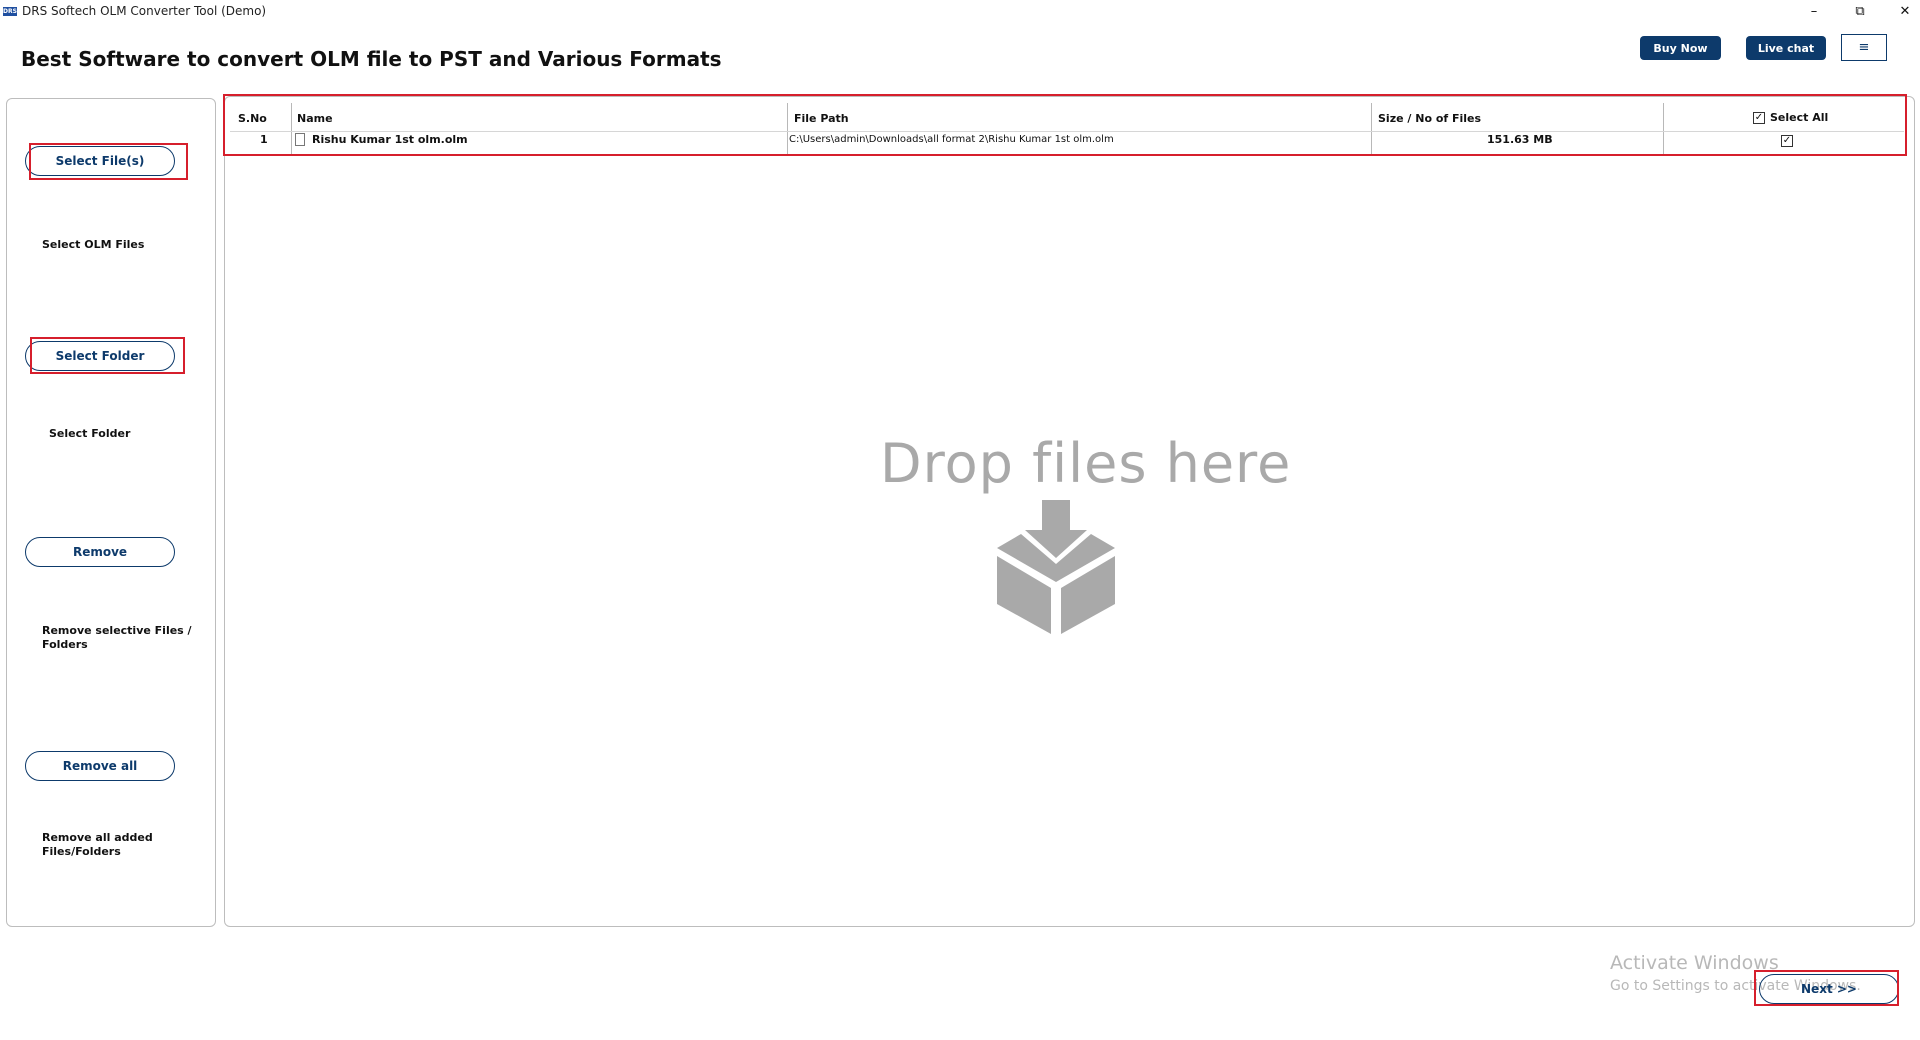 This screenshot has width=1920, height=1040. I want to click on col-header-select-all: Select All, so click(1799, 117).